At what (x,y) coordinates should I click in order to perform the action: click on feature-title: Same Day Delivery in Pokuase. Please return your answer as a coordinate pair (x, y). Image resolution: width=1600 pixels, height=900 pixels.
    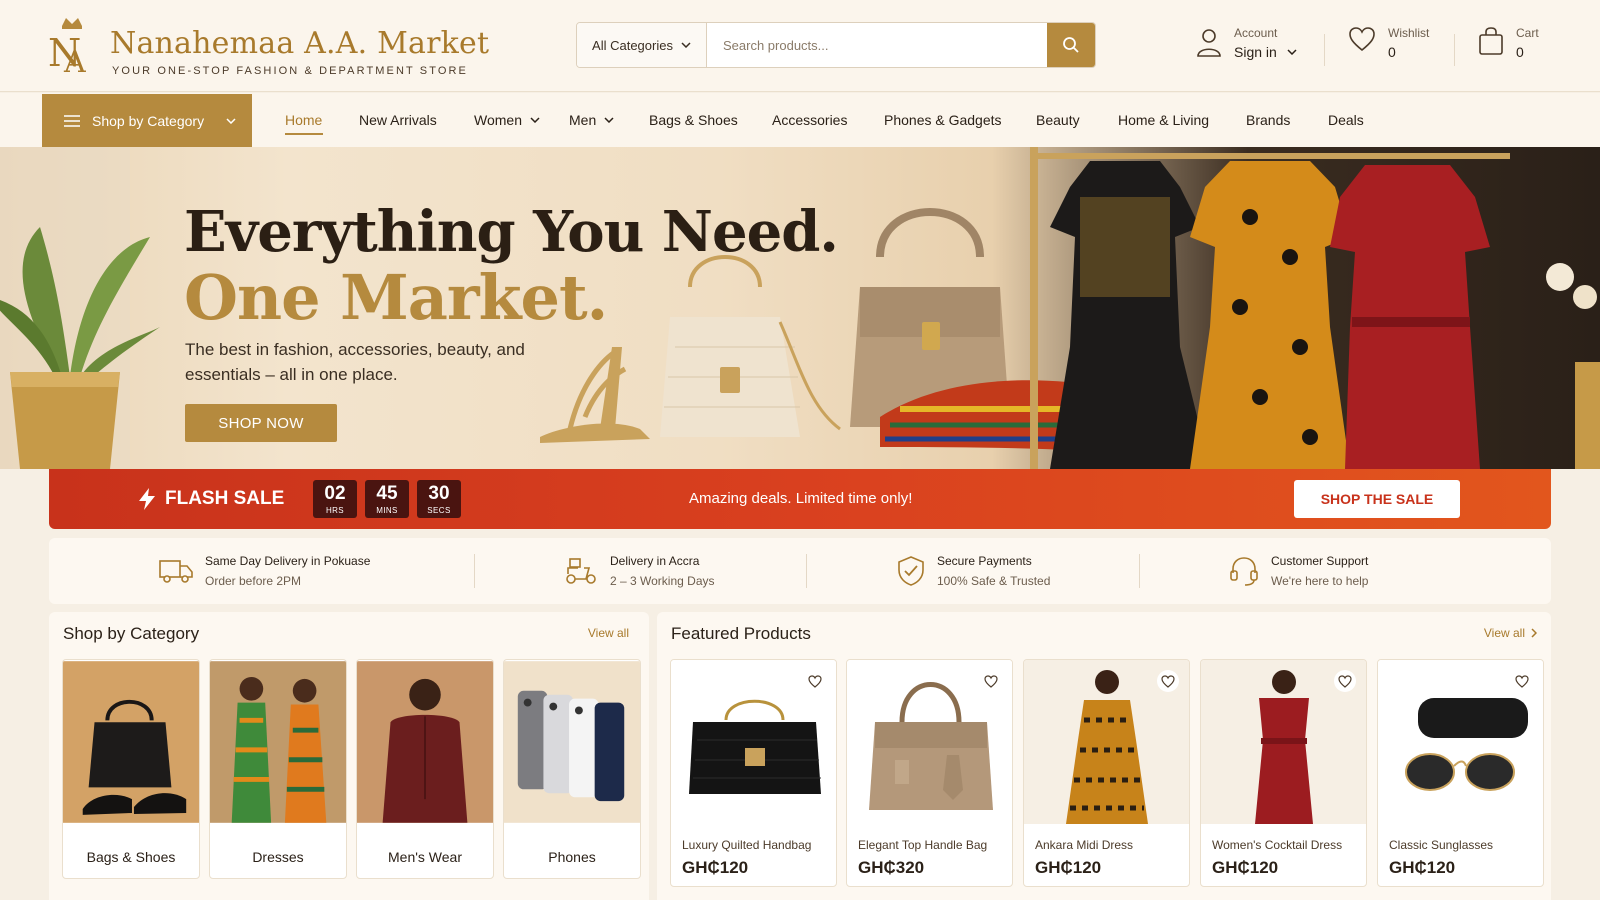
    Looking at the image, I should click on (288, 561).